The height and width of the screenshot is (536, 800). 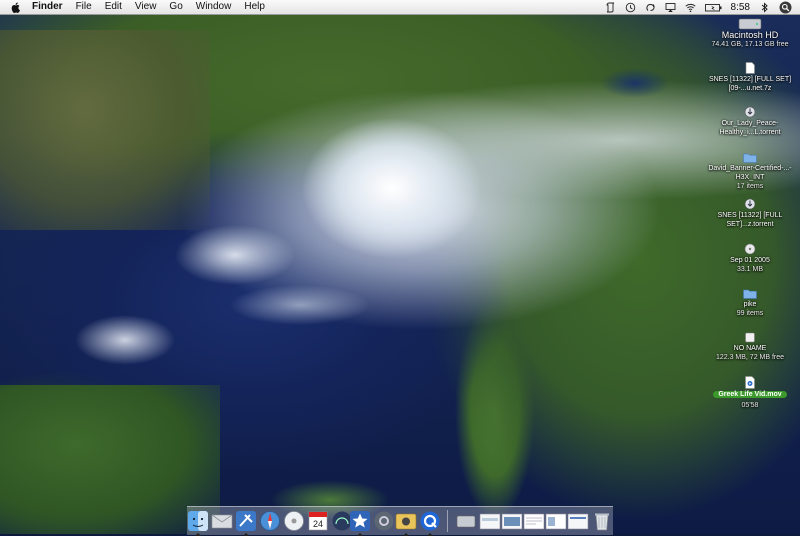 I want to click on desktop-item-label: Greek Life Vid.mov, so click(x=750, y=394).